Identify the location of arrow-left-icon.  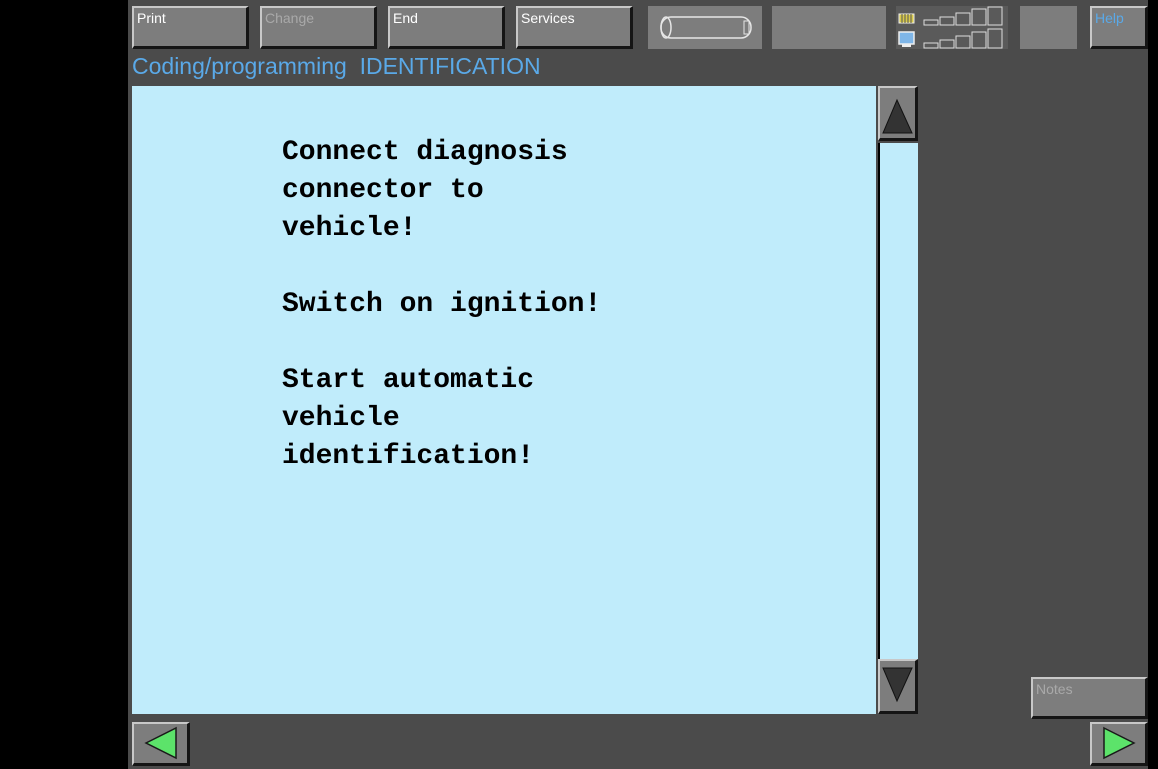
(160, 743).